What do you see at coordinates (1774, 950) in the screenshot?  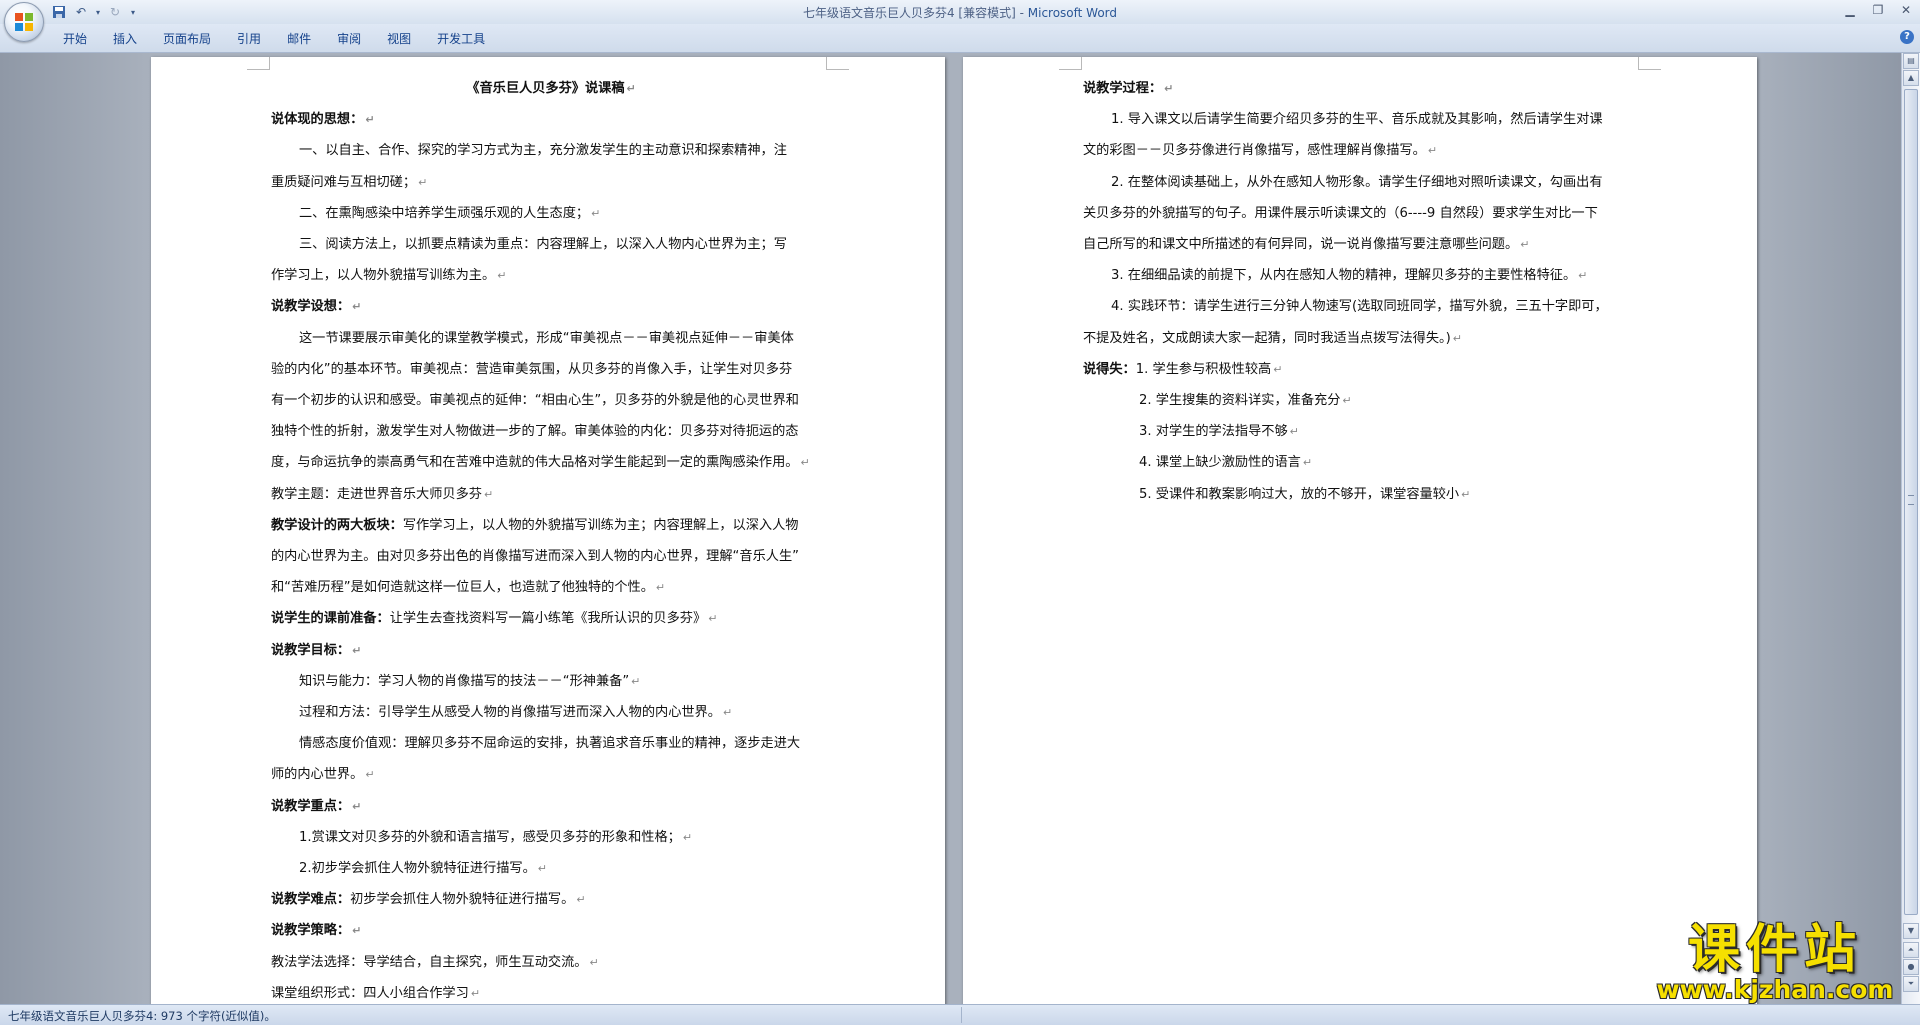 I see `watermark-title: 课件站` at bounding box center [1774, 950].